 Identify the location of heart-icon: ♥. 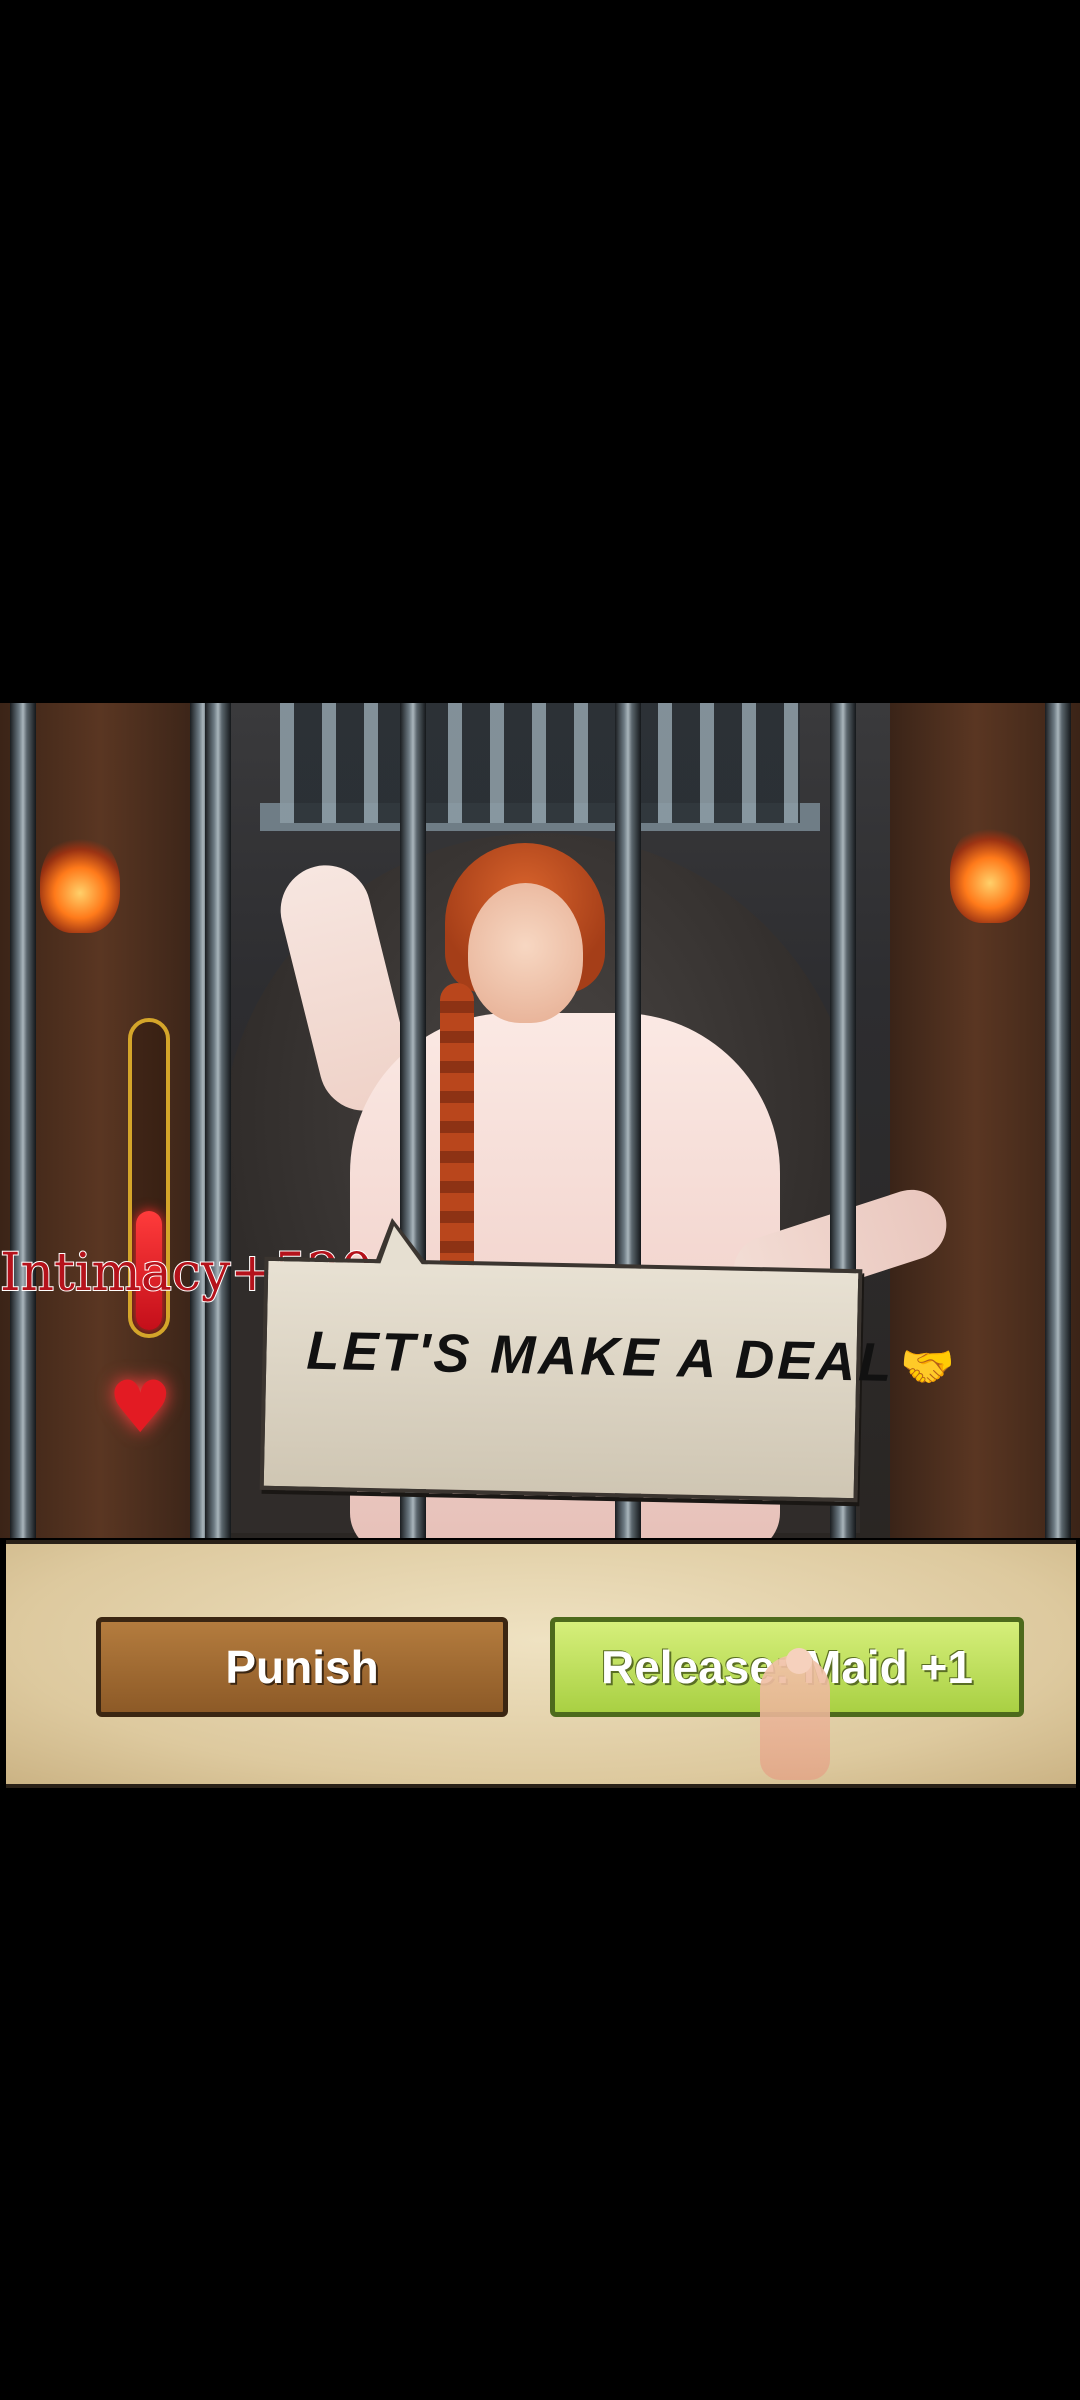
(140, 1407).